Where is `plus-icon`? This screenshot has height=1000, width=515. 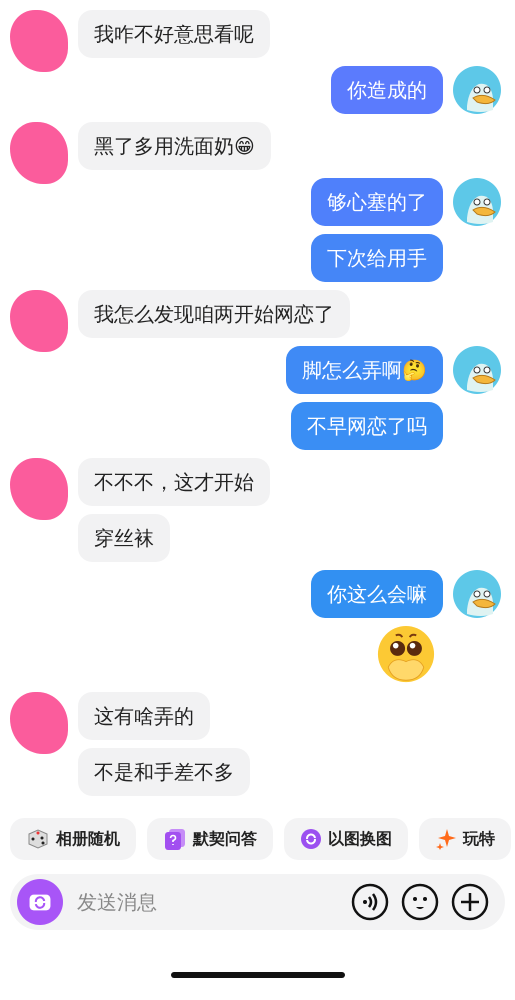 plus-icon is located at coordinates (470, 902).